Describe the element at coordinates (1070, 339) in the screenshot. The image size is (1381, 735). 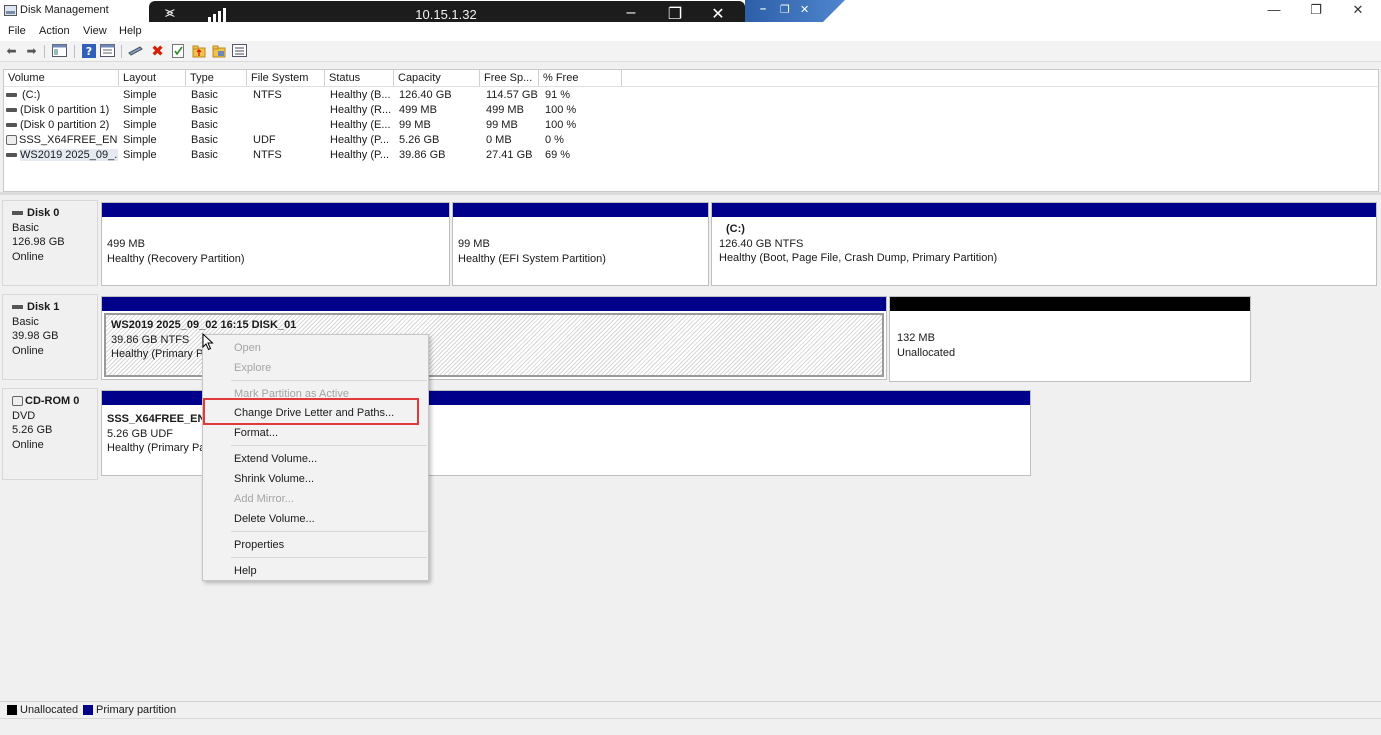
I see `unallocated-space: 132 MB Unallocated` at that location.